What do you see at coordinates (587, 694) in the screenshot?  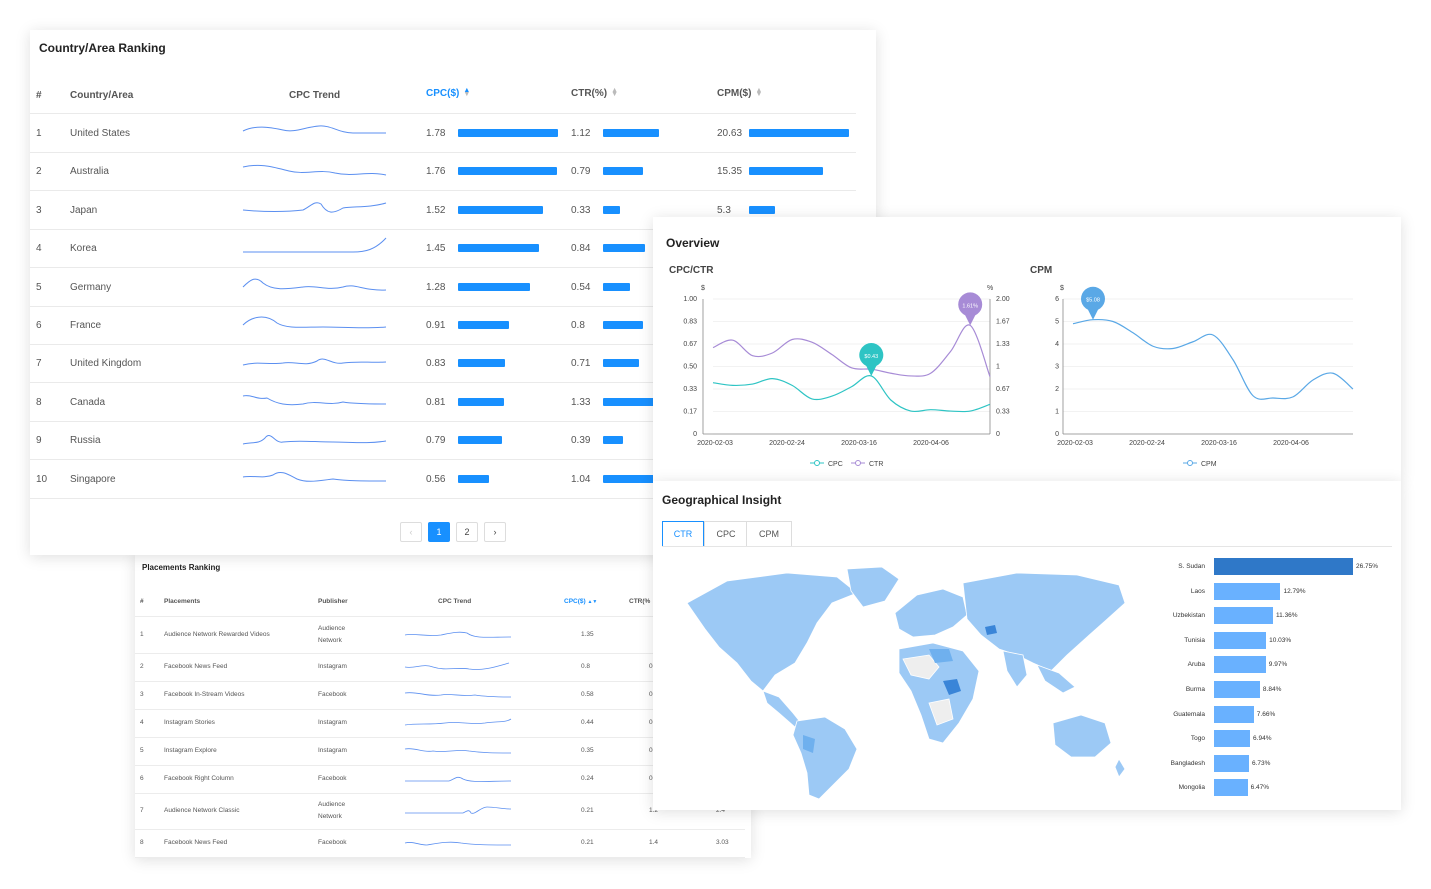 I see `row-cpc-value: 0.58` at bounding box center [587, 694].